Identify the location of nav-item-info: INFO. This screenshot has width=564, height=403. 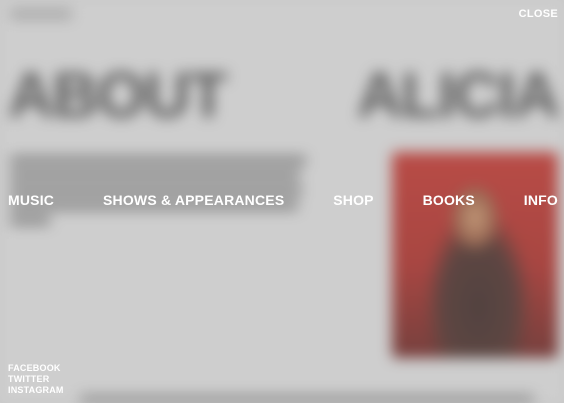
(541, 200).